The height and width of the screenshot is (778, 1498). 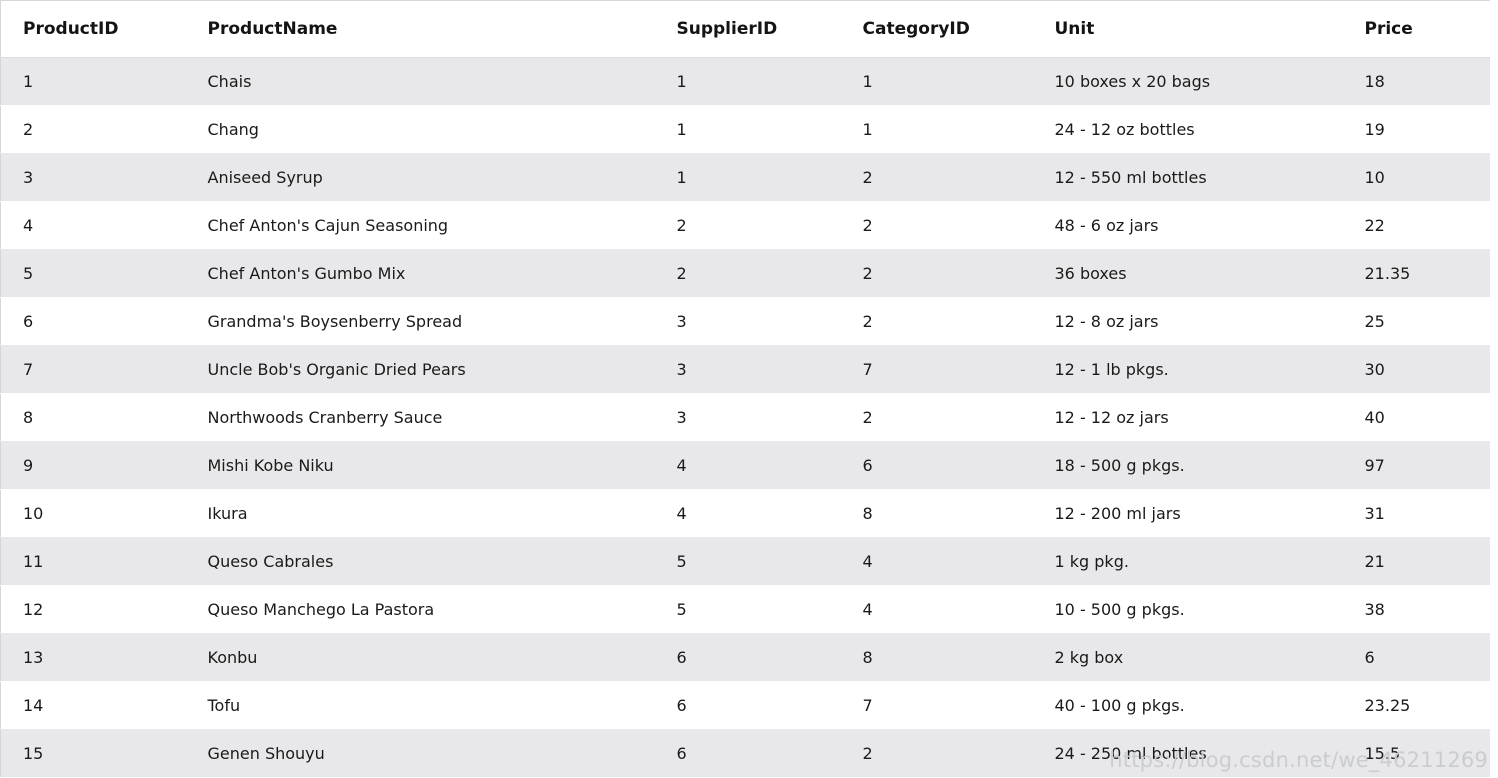 I want to click on column-header-unit: Unit, so click(x=1200, y=29).